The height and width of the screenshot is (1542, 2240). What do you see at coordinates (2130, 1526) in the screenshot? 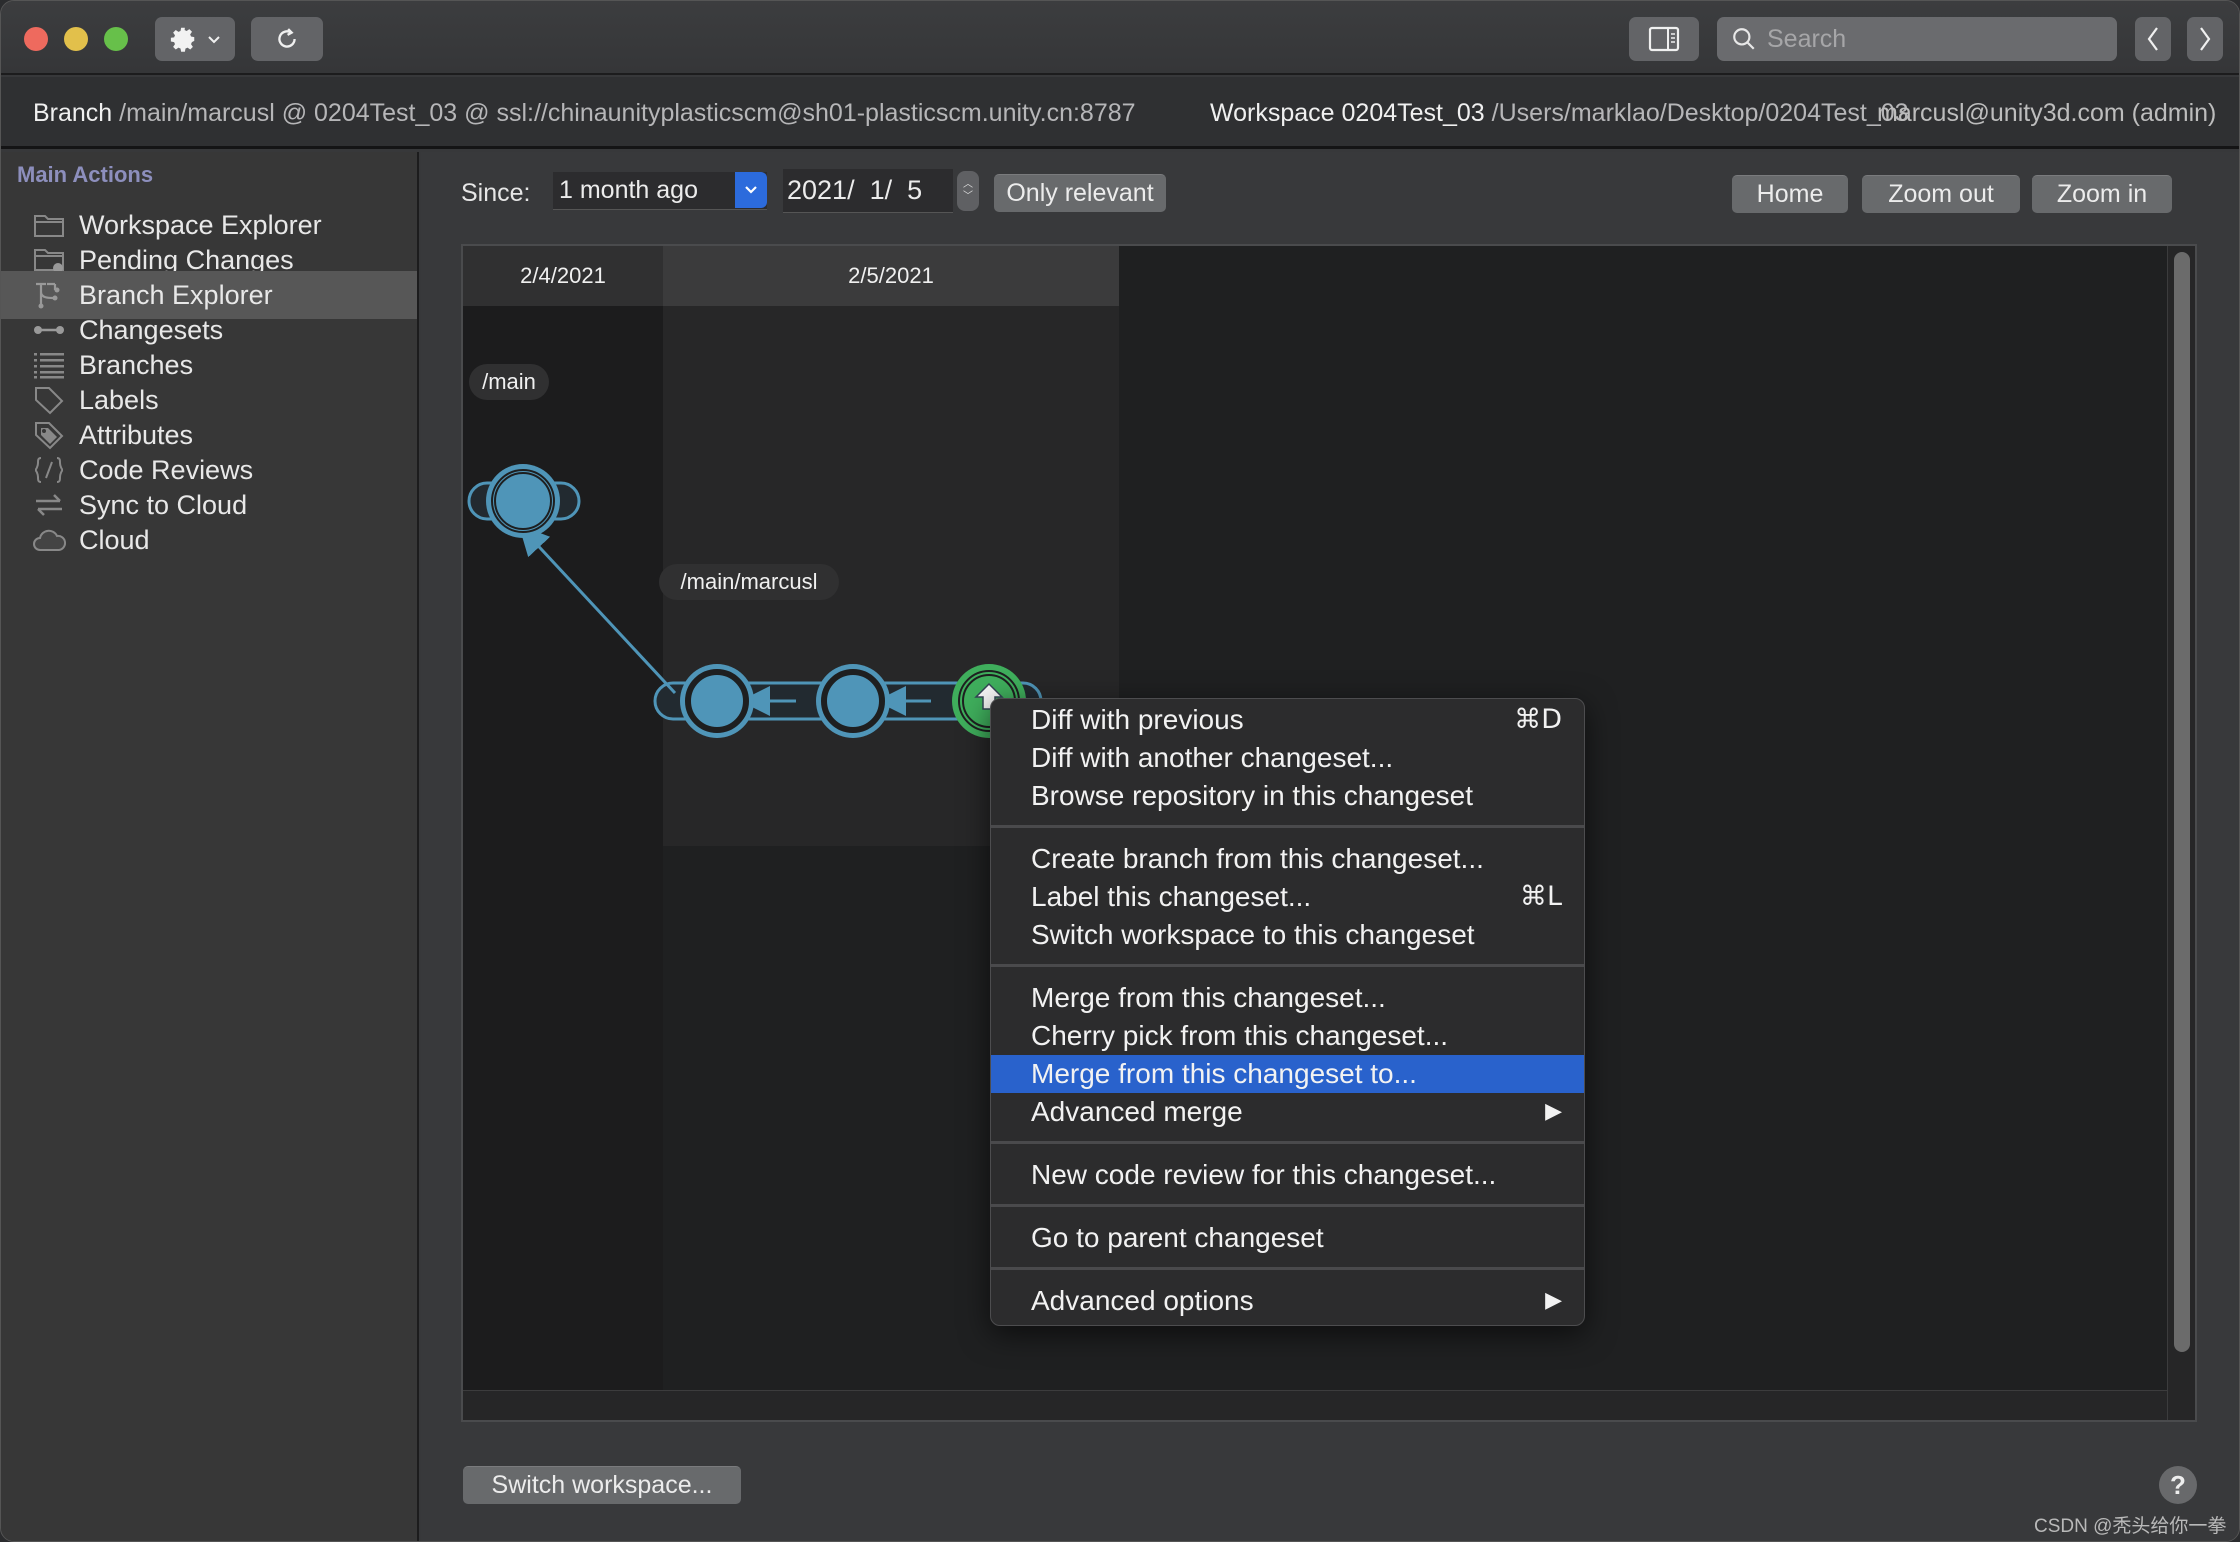
I see `watermark: CSDN @秃头给你一拳` at bounding box center [2130, 1526].